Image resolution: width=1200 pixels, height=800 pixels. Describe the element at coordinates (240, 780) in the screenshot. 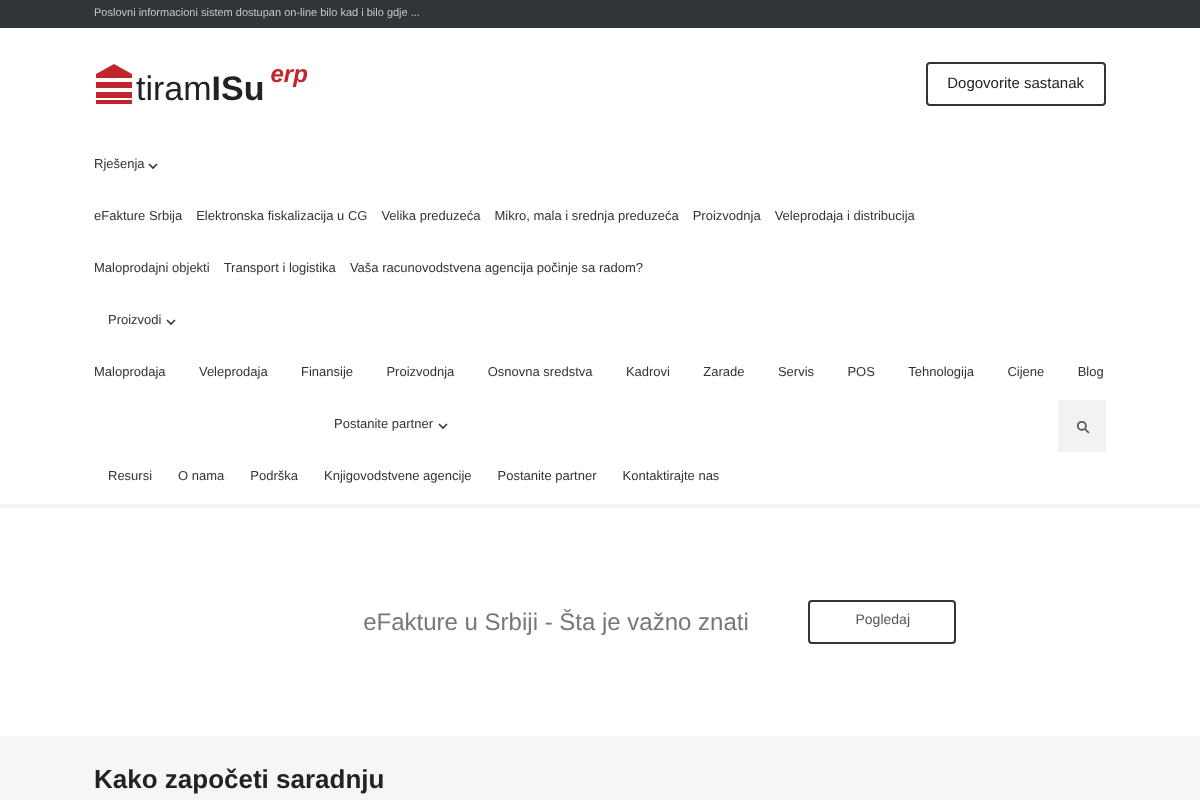

I see `section-heading: Kako započeti saradnju` at that location.